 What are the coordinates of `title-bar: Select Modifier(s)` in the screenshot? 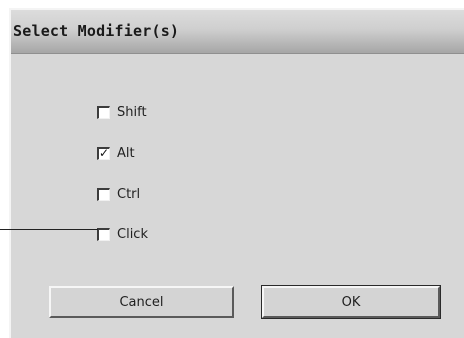 It's located at (237, 32).